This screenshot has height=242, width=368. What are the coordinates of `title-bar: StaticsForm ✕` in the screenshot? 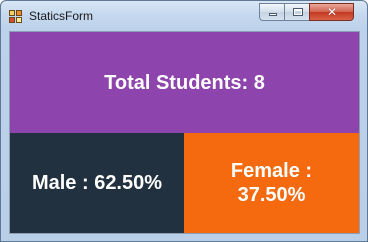 It's located at (184, 16).